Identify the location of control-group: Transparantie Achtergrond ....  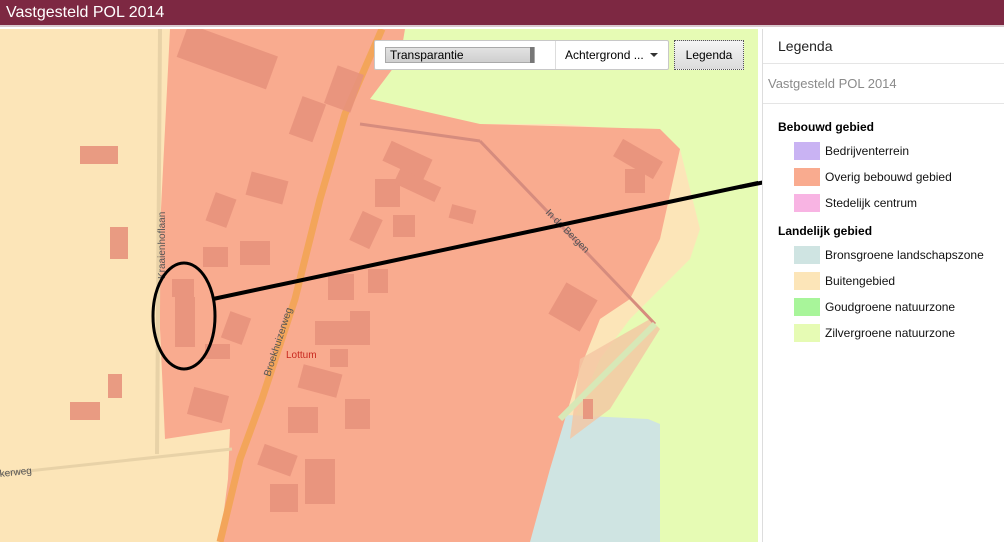
(521, 55).